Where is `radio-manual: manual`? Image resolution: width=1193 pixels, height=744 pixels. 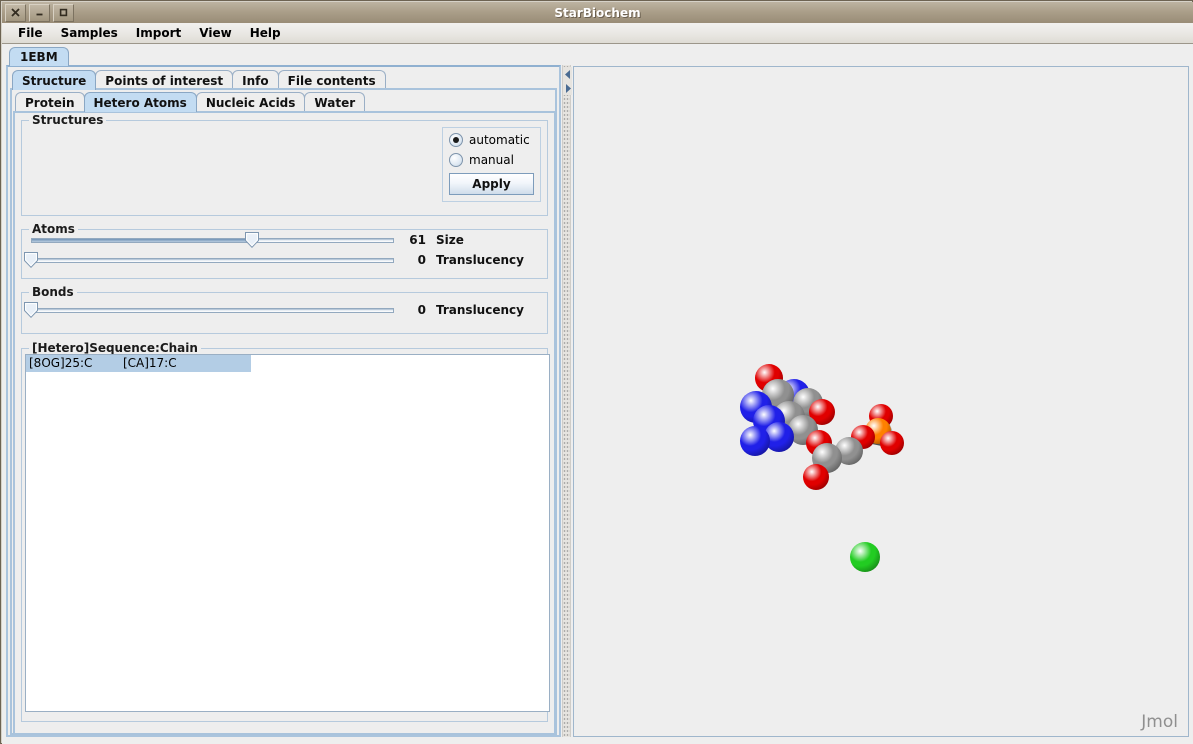 radio-manual: manual is located at coordinates (491, 160).